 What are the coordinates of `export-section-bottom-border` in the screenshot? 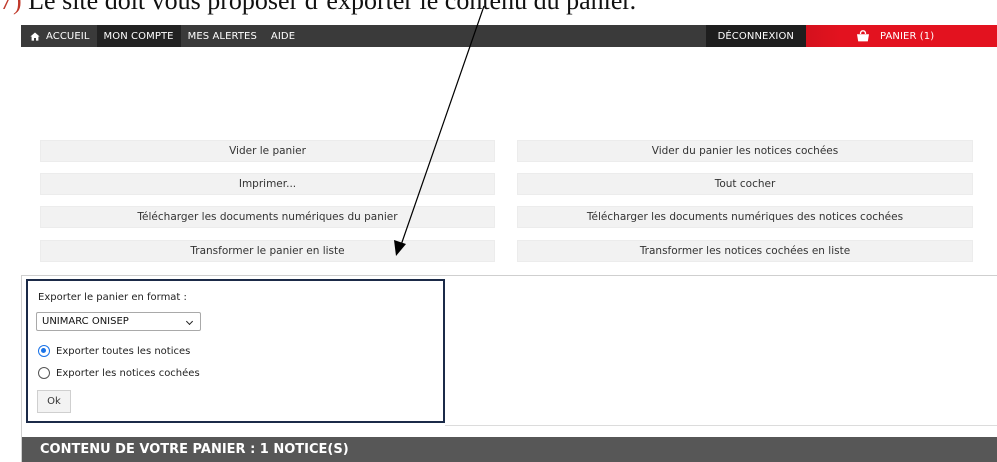 It's located at (721, 425).